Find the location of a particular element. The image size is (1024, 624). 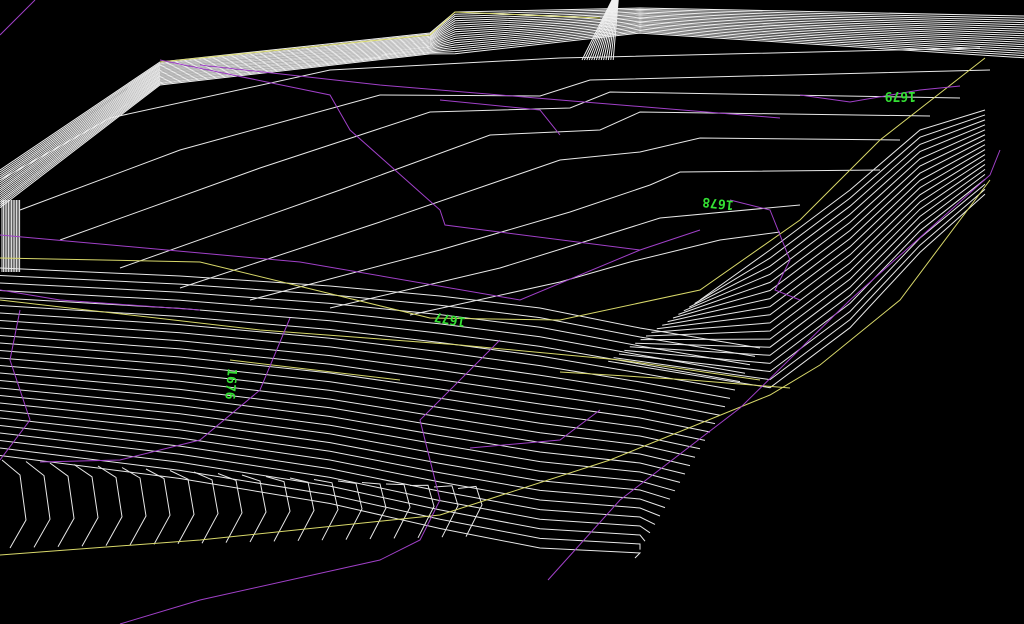

elevation-label-top-right: 1679 is located at coordinates (900, 95).